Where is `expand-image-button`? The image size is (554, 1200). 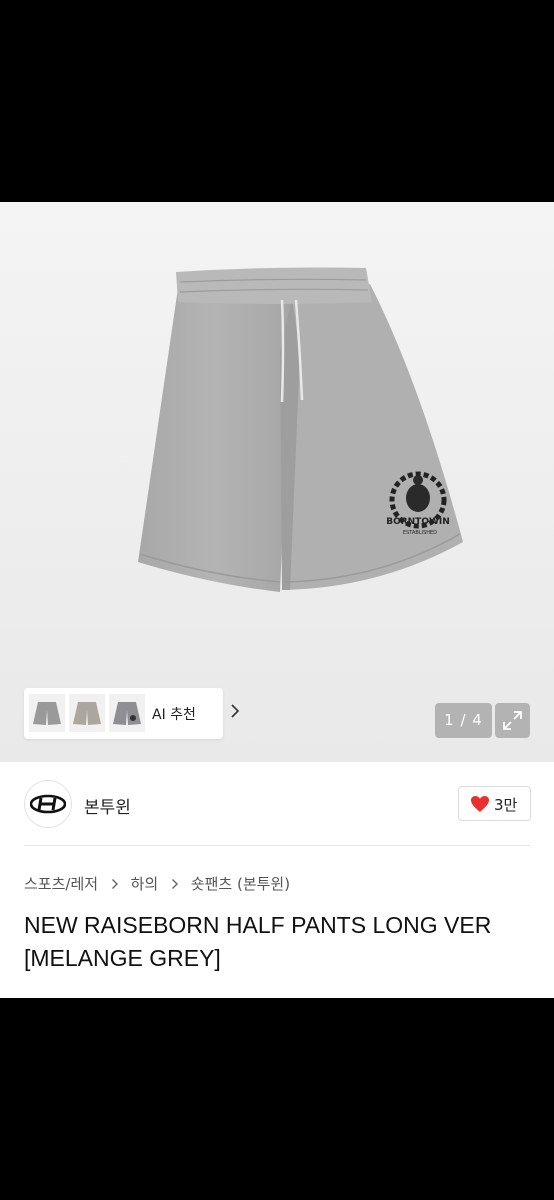
expand-image-button is located at coordinates (512, 720).